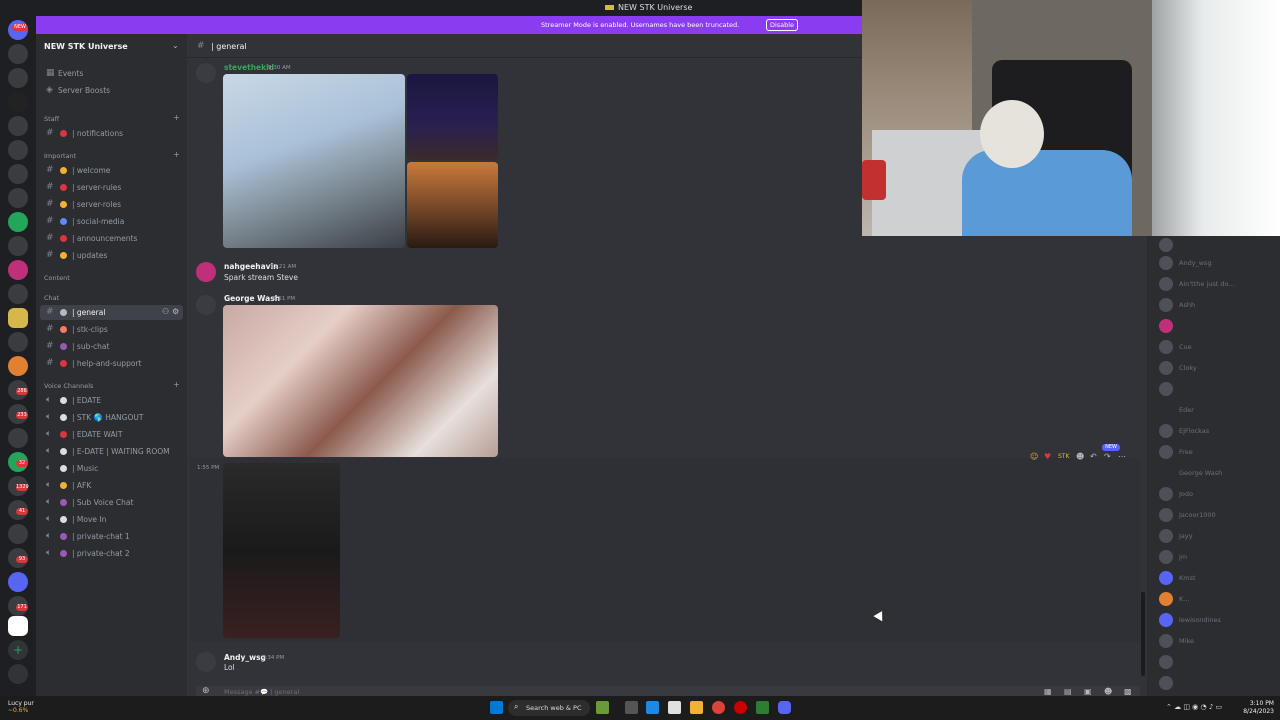  I want to click on voice-channel-edate-wait: 🔈︎ | EDATE WAIT, so click(111, 434).